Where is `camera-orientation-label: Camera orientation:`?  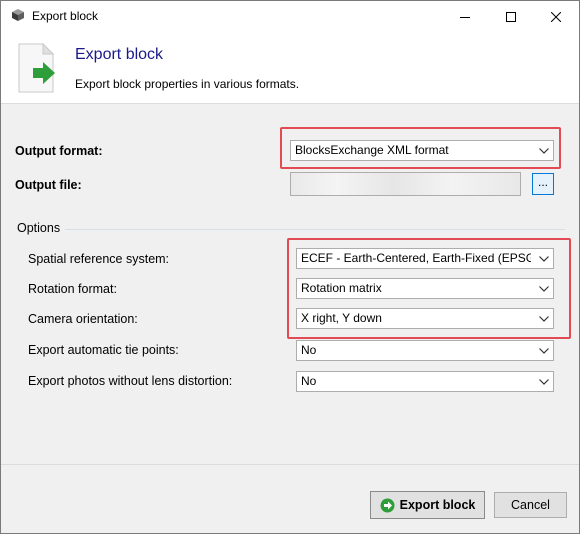
camera-orientation-label: Camera orientation: is located at coordinates (83, 319).